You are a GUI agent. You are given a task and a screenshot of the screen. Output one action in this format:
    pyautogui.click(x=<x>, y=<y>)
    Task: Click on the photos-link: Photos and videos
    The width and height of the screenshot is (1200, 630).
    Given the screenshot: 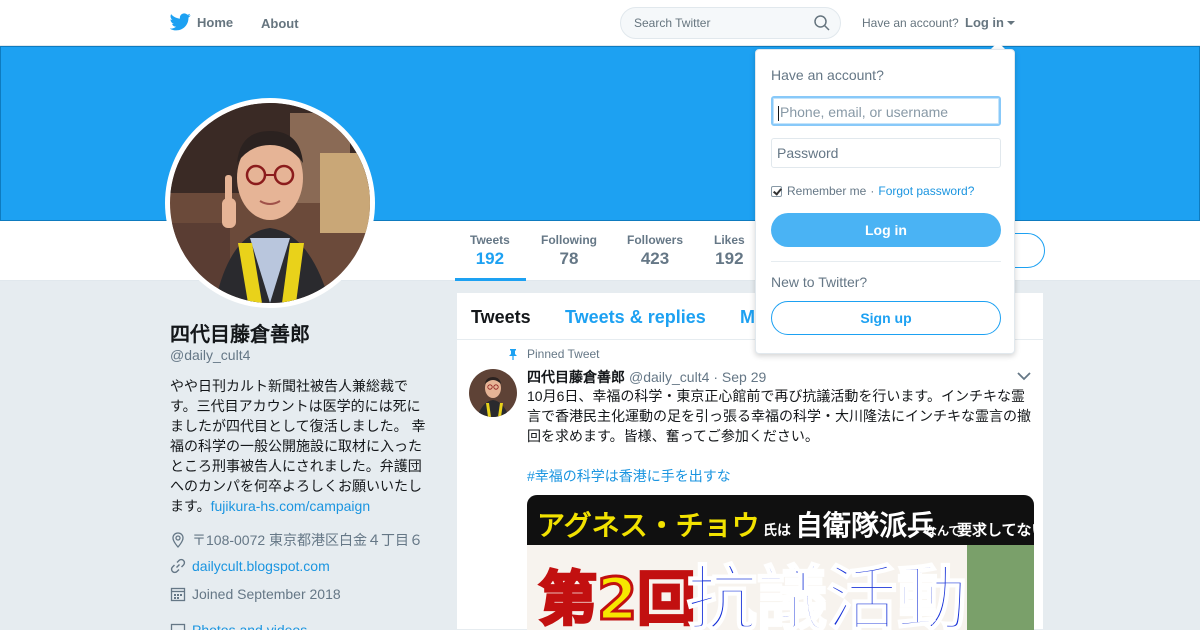 What is the action you would take?
    pyautogui.click(x=249, y=626)
    